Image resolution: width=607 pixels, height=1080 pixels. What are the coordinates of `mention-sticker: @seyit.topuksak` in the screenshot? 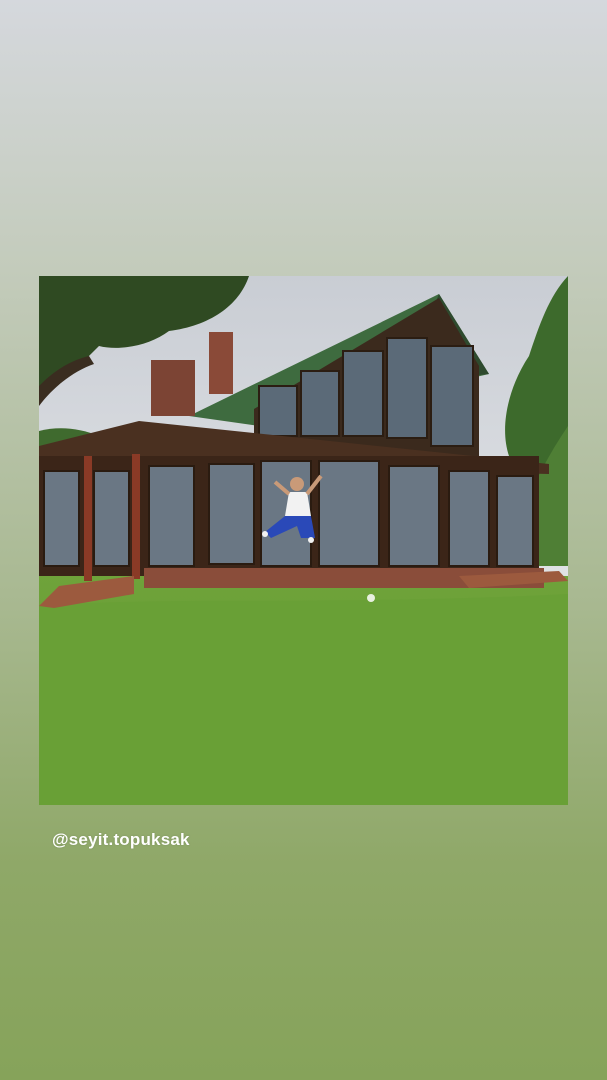 It's located at (121, 840).